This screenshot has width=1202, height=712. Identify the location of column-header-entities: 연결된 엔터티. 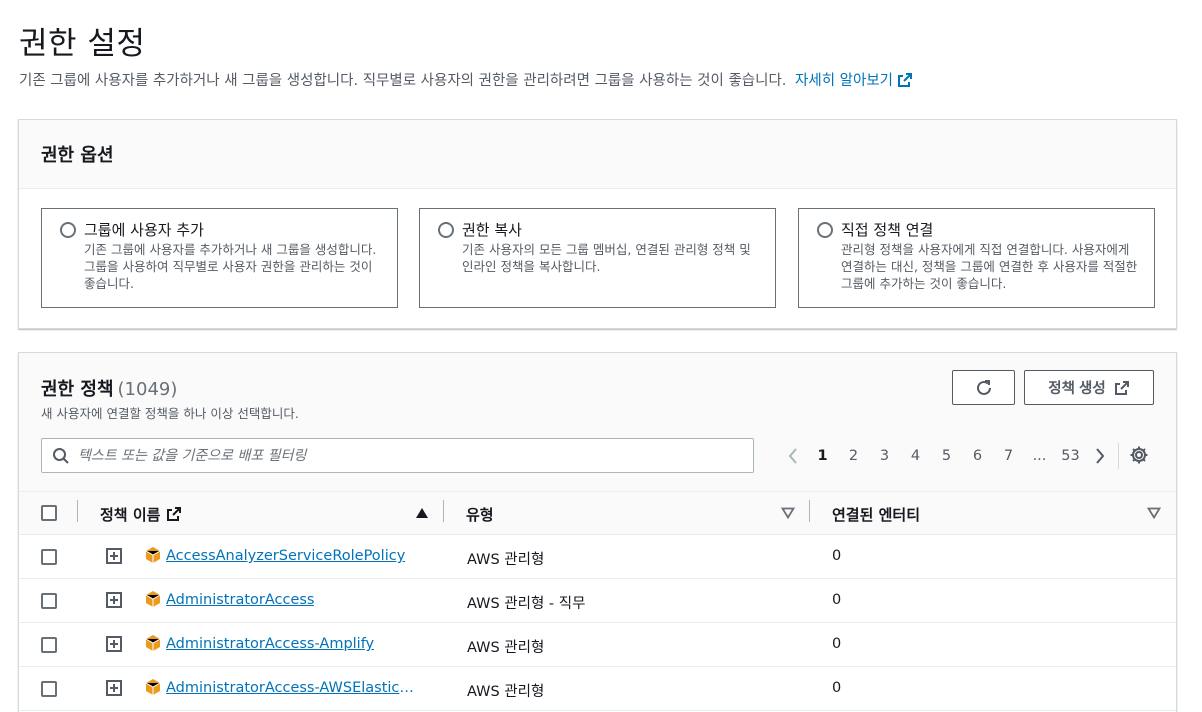
(876, 514).